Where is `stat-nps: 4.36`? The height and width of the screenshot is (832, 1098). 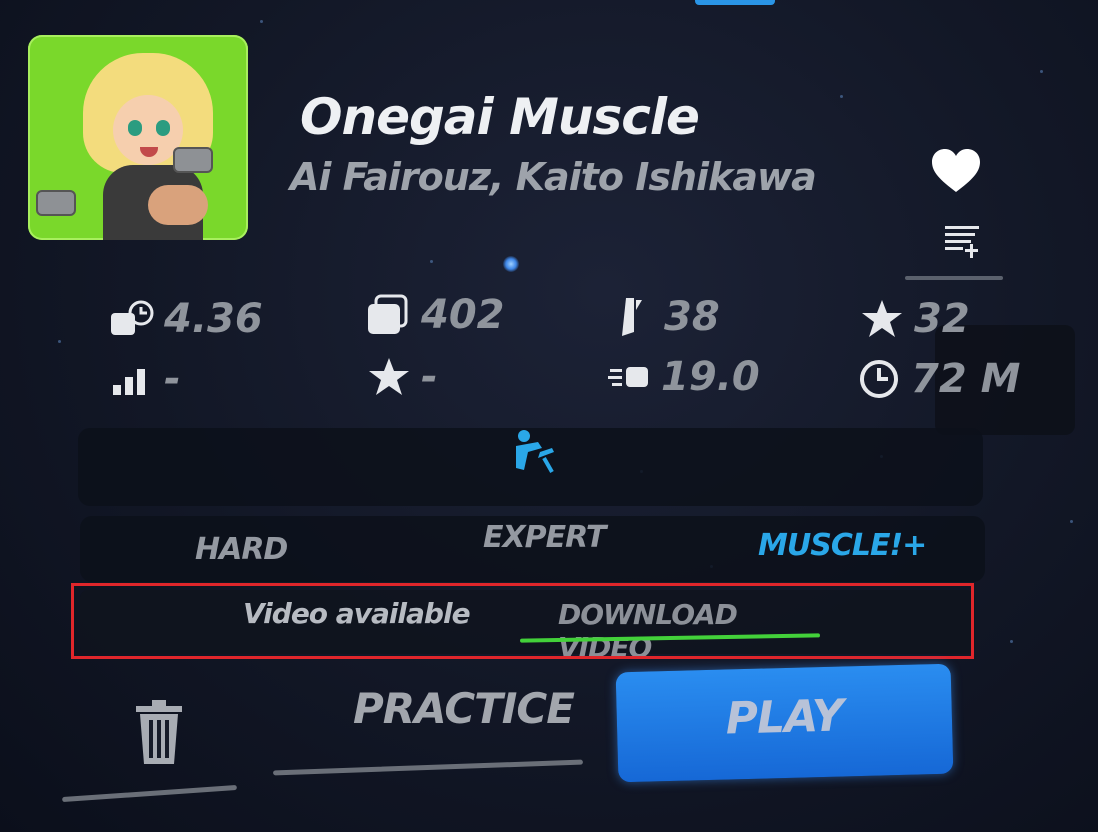
stat-nps: 4.36 is located at coordinates (185, 319).